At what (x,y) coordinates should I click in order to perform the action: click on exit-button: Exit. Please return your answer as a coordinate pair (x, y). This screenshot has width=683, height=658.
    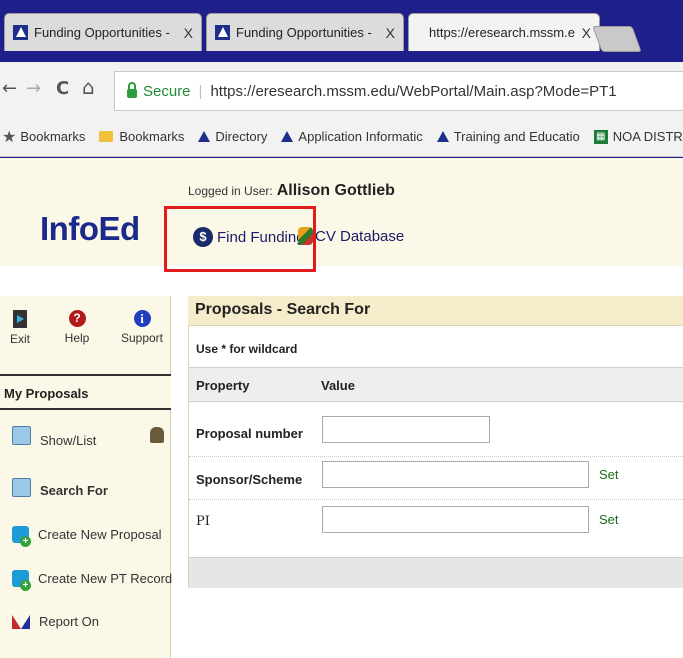
    Looking at the image, I should click on (20, 328).